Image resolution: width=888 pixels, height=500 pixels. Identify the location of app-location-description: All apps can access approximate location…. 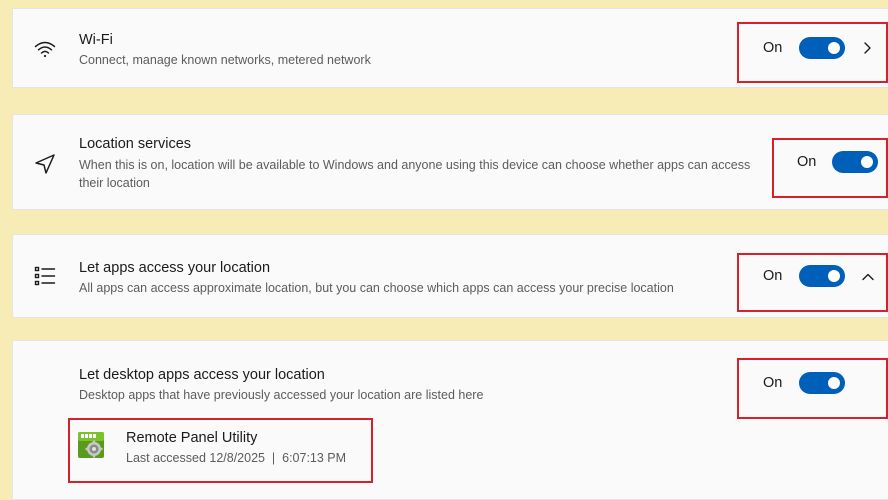
(376, 288).